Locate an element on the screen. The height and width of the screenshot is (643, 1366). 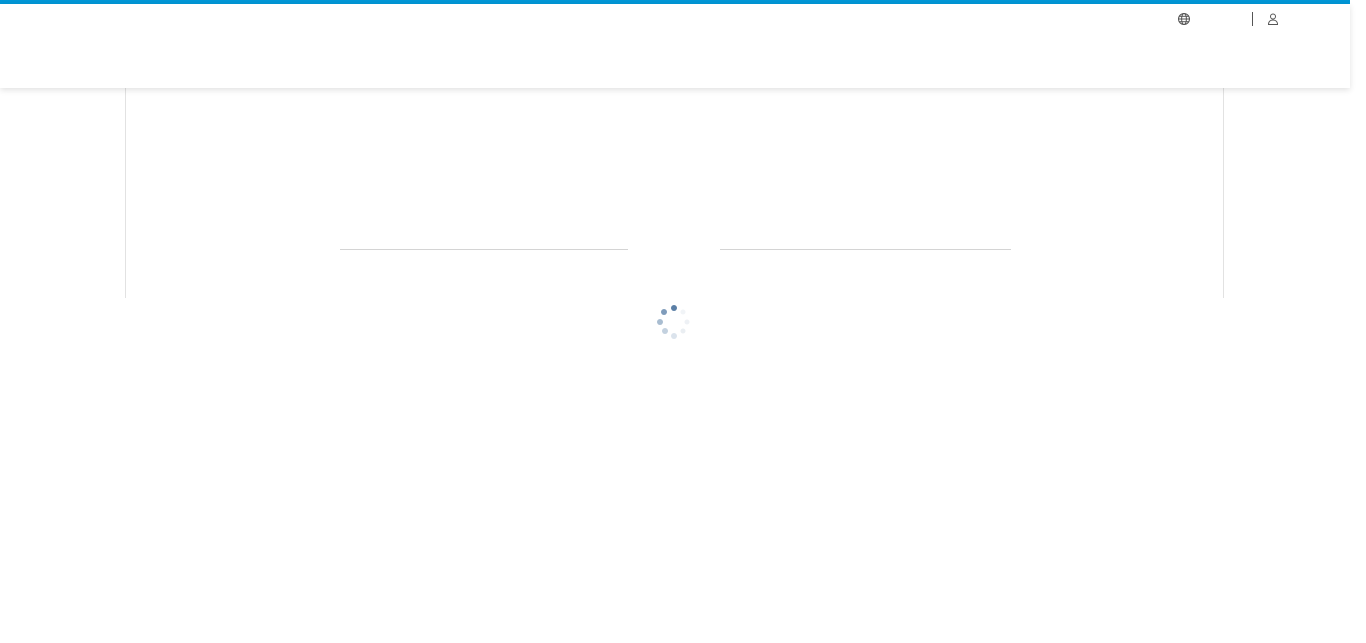
scrollbar is located at coordinates (1358, 321).